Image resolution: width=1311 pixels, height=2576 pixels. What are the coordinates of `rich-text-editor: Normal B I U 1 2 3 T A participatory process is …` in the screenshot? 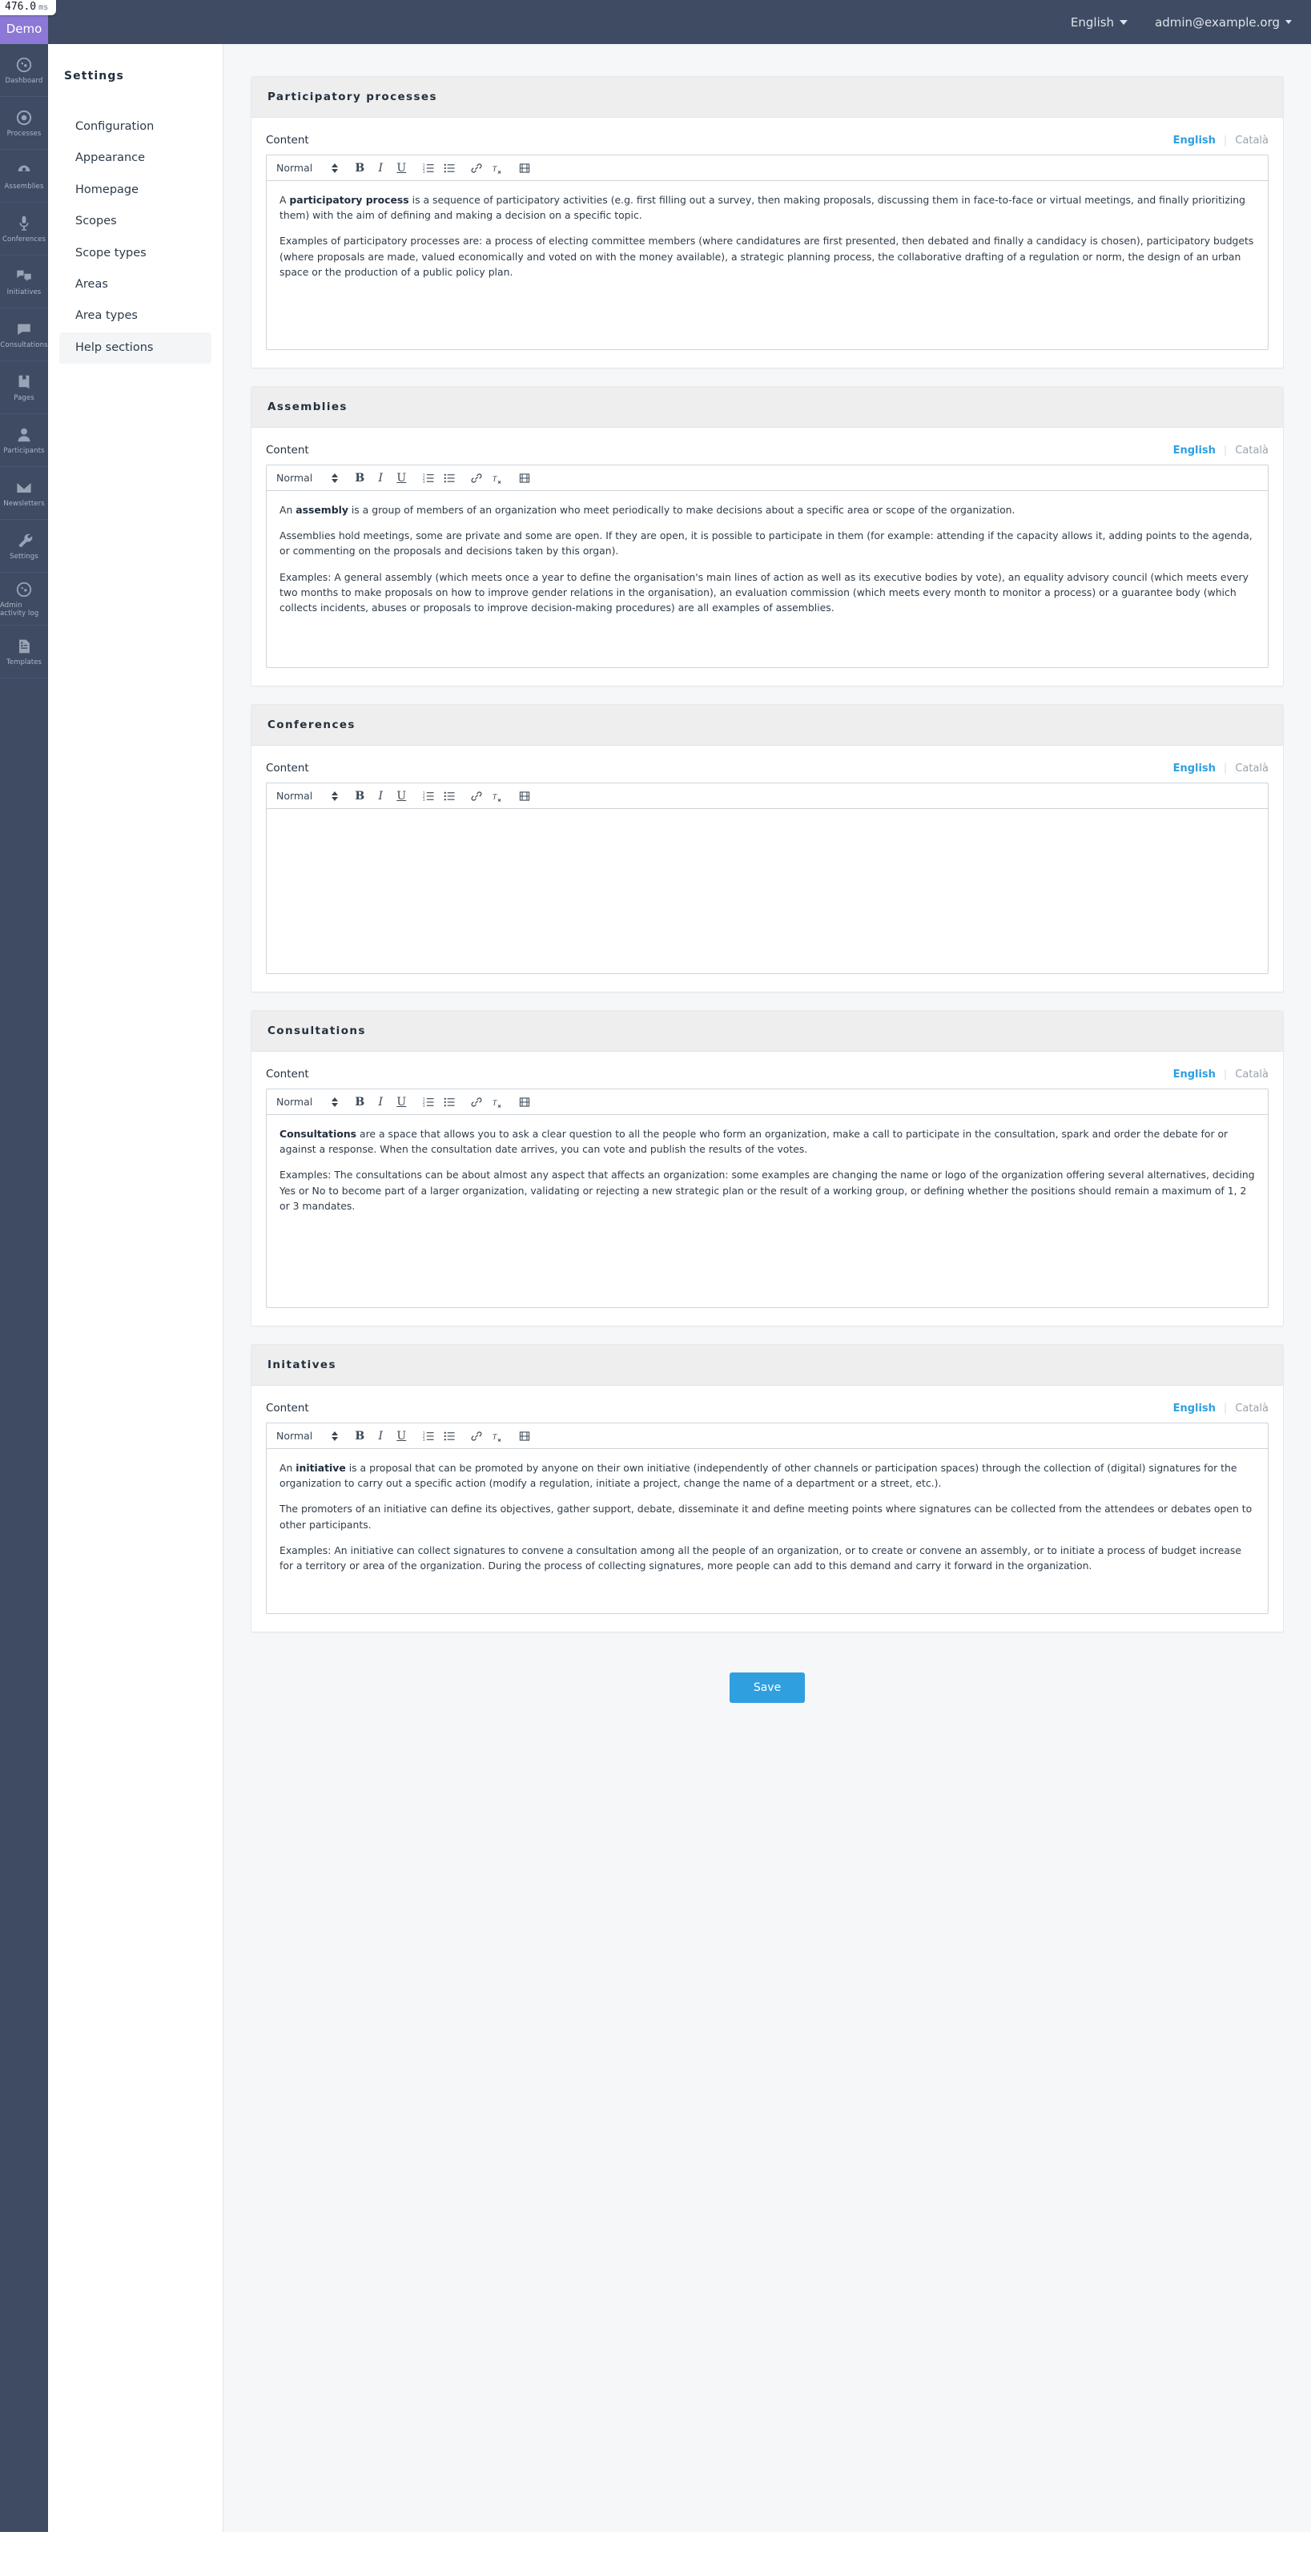 It's located at (767, 252).